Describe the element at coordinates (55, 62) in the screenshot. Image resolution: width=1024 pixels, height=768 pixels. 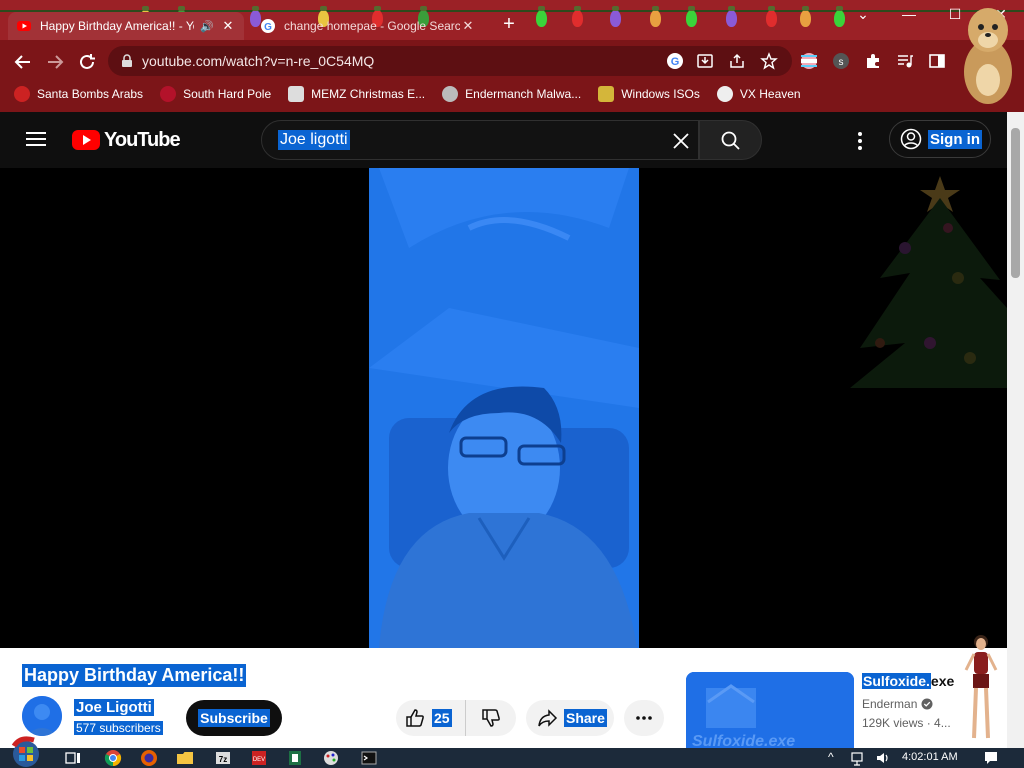
I see `forward-arrow-icon` at that location.